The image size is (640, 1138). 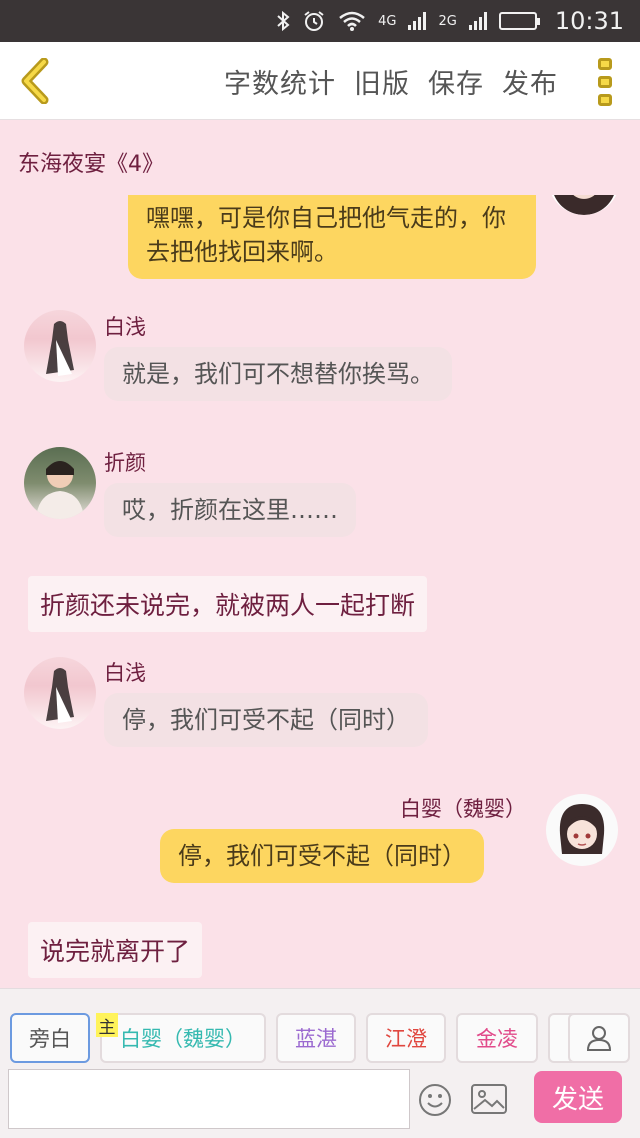 I want to click on battery-icon, so click(x=519, y=21).